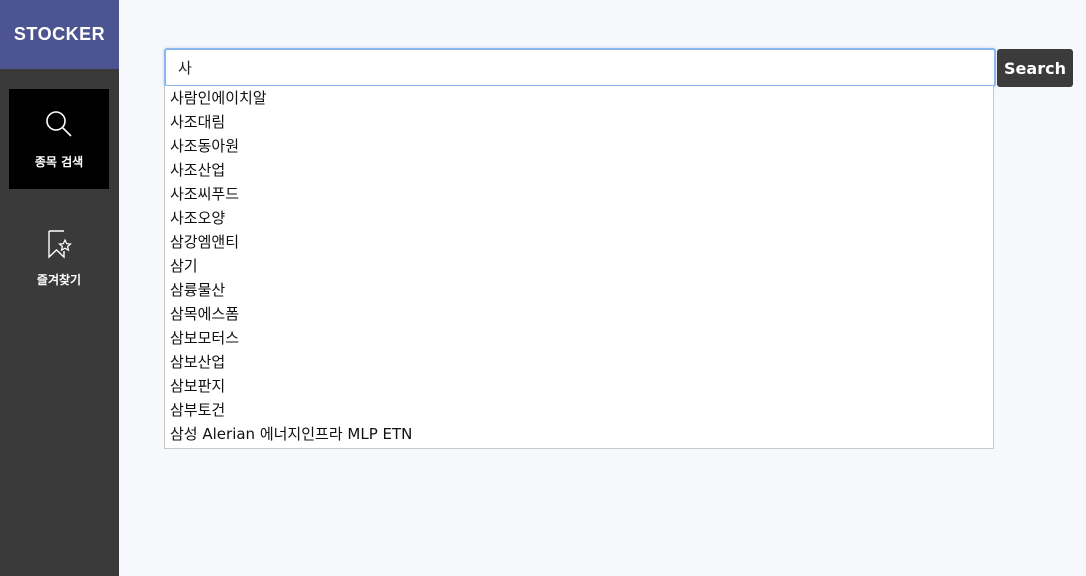 The image size is (1086, 576). I want to click on suggestion-item: 사조동아원, so click(575, 146).